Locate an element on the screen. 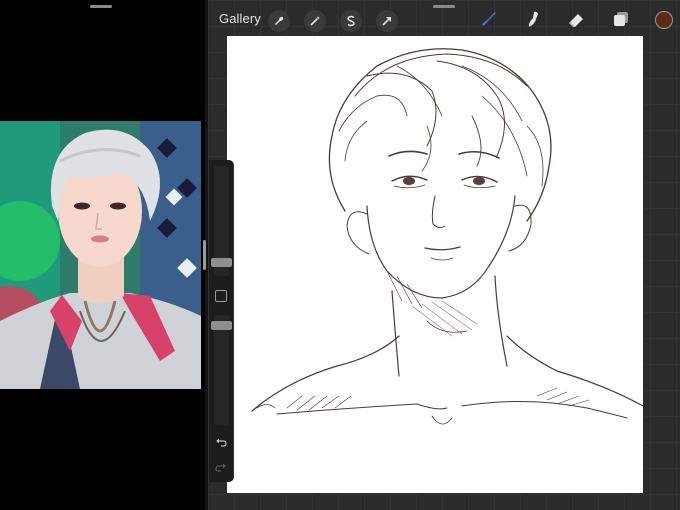  magic-wand-icon is located at coordinates (315, 21).